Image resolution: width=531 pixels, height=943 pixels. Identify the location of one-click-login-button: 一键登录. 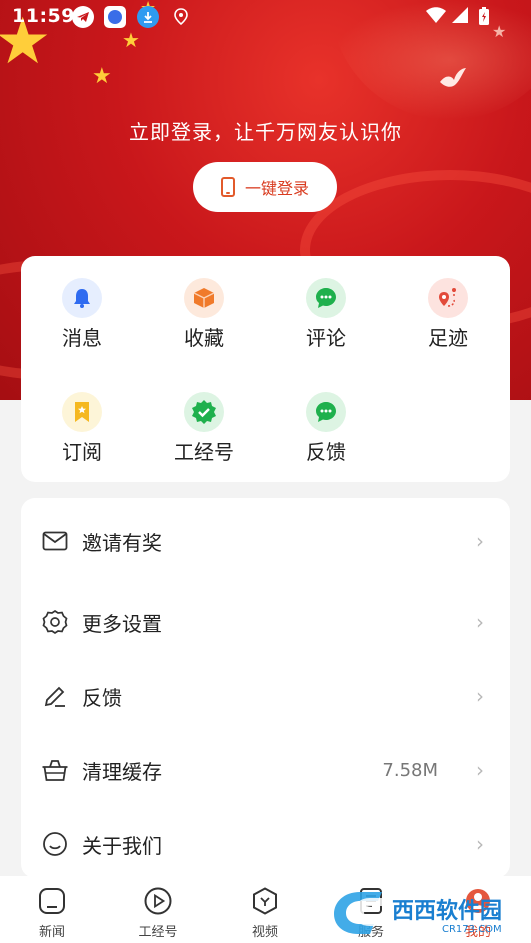
(265, 187).